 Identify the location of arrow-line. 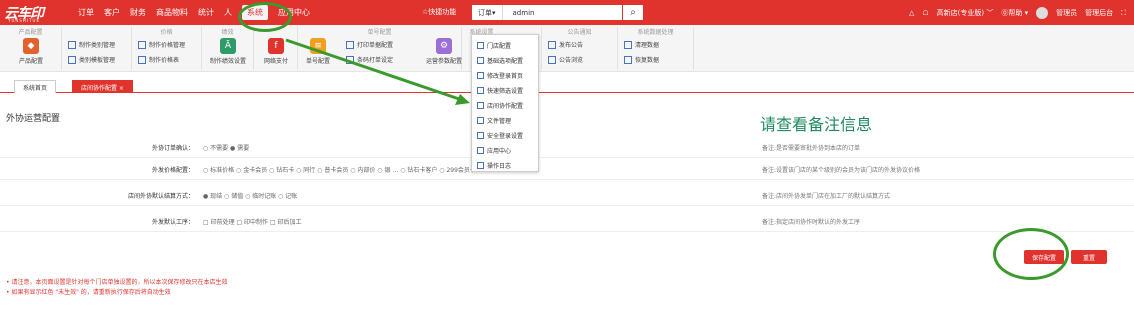
(374, 70).